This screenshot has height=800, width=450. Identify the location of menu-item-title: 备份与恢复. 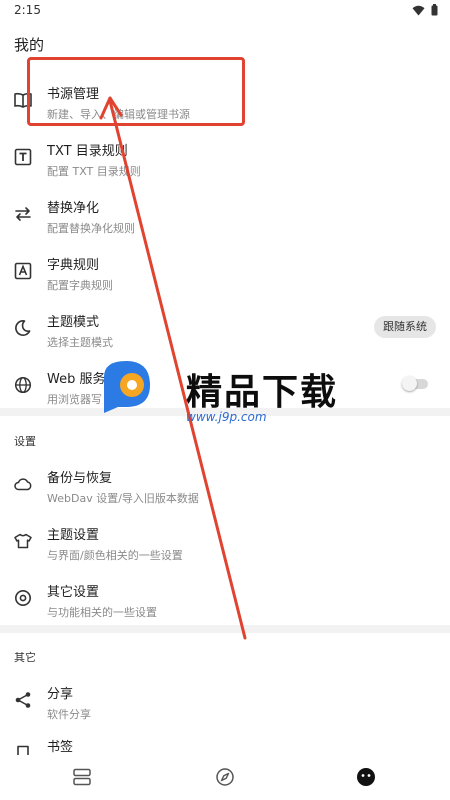
(80, 478).